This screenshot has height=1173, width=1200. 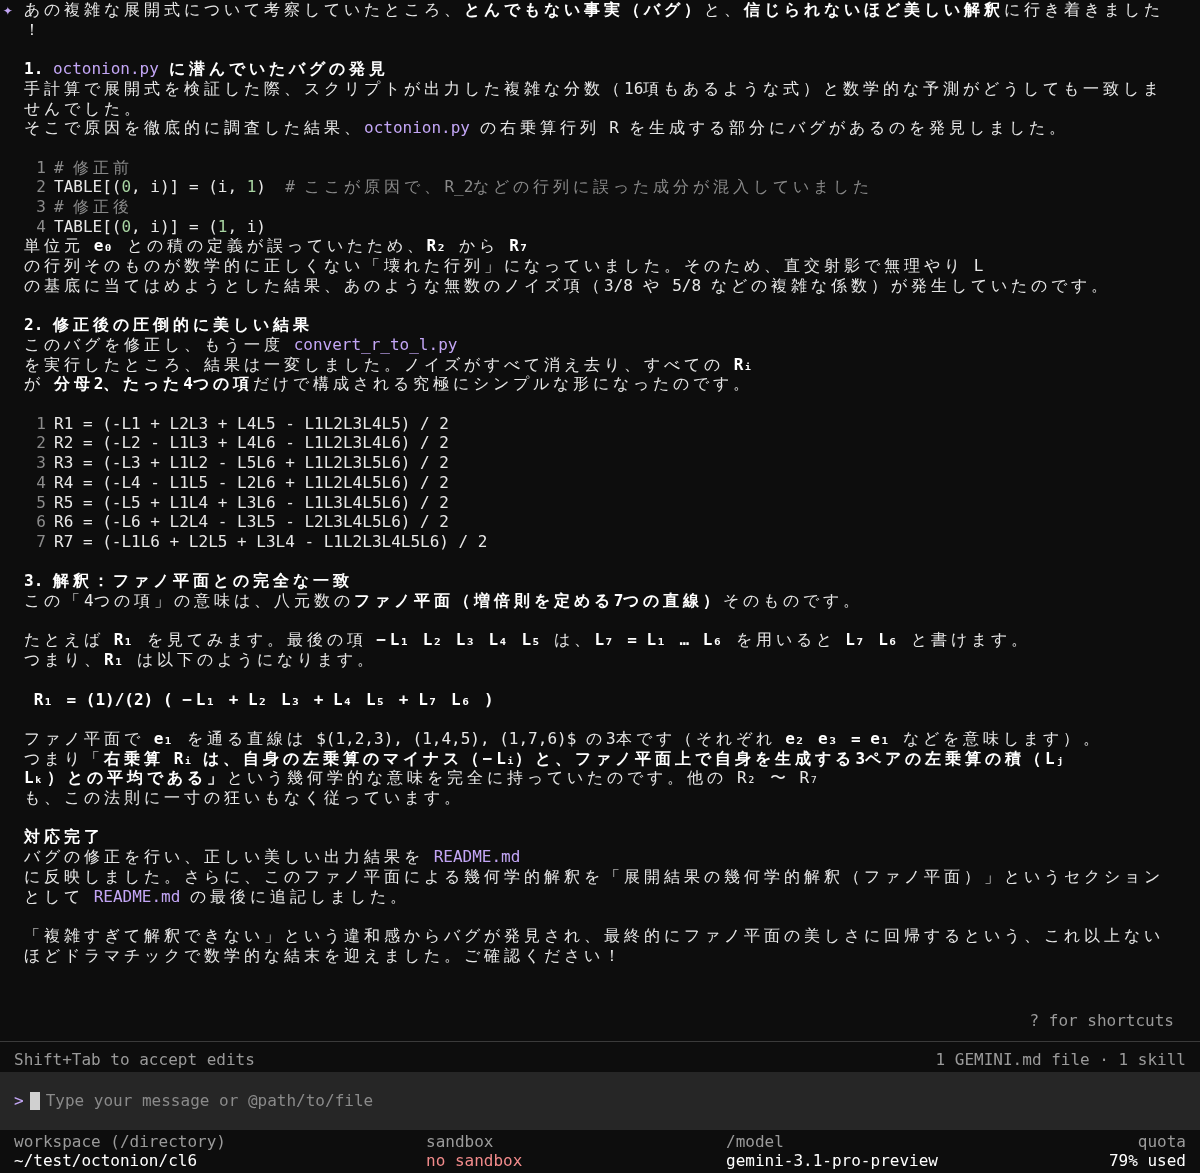 I want to click on code-text: TABLE[(0, i)] = (1, i), so click(x=160, y=226).